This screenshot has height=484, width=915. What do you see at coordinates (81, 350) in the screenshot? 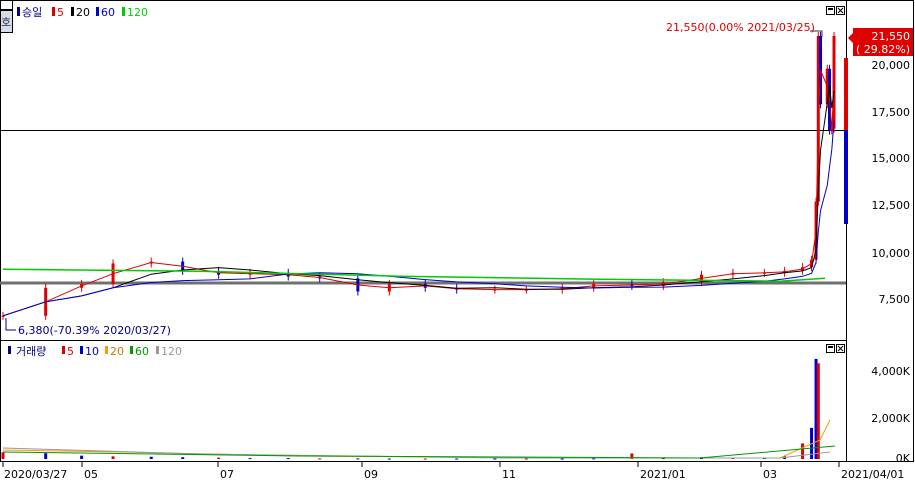
I see `vol-ma10-marker` at bounding box center [81, 350].